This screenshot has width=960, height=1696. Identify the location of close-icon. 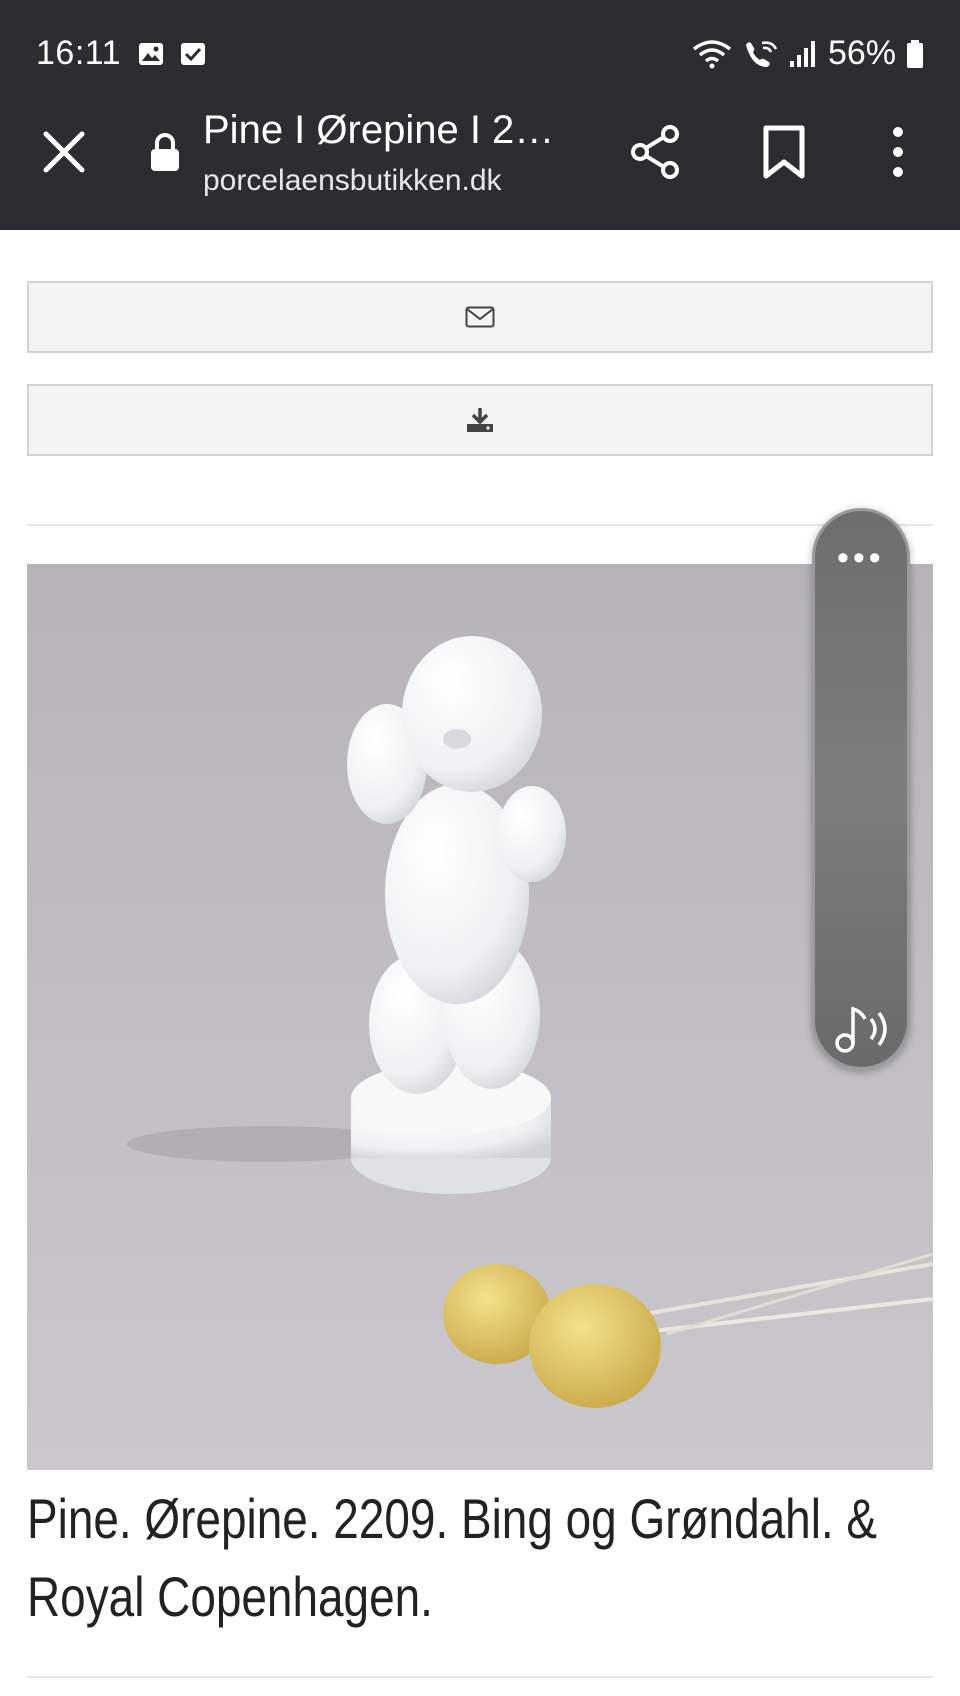
(64, 152).